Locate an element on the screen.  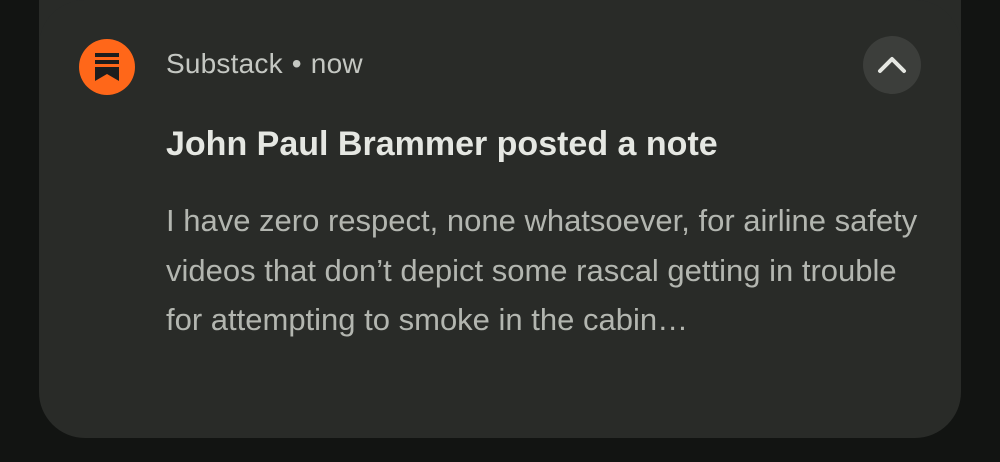
chevron-up-icon is located at coordinates (892, 65).